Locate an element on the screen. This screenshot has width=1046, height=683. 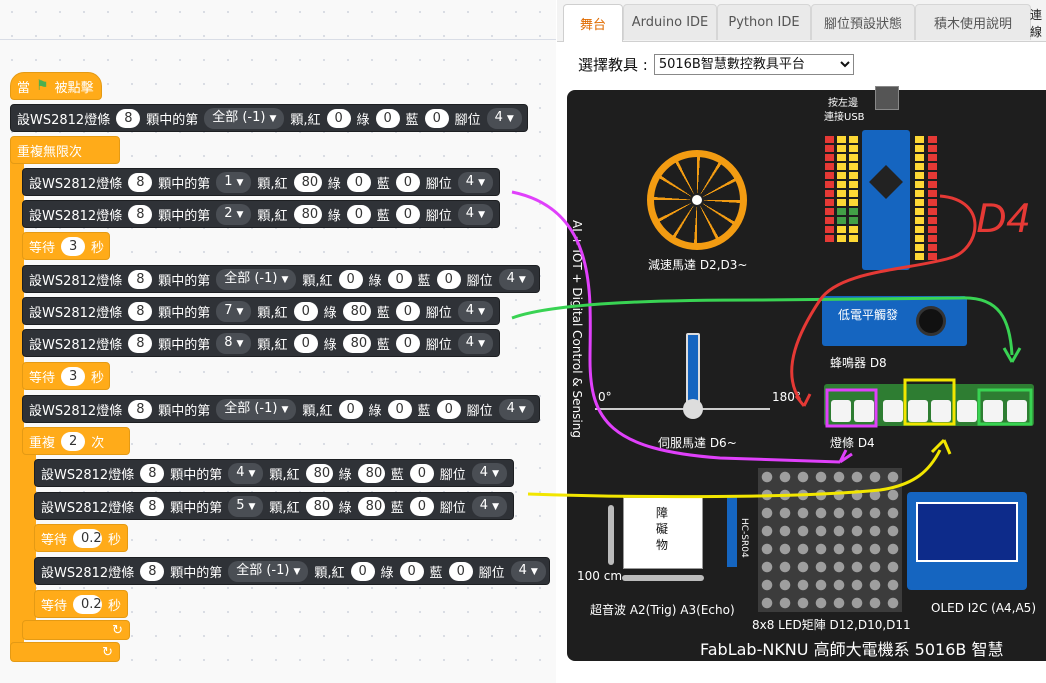
kit-selector-dropdown: 5016B智慧數控教具平台 is located at coordinates (753, 64).